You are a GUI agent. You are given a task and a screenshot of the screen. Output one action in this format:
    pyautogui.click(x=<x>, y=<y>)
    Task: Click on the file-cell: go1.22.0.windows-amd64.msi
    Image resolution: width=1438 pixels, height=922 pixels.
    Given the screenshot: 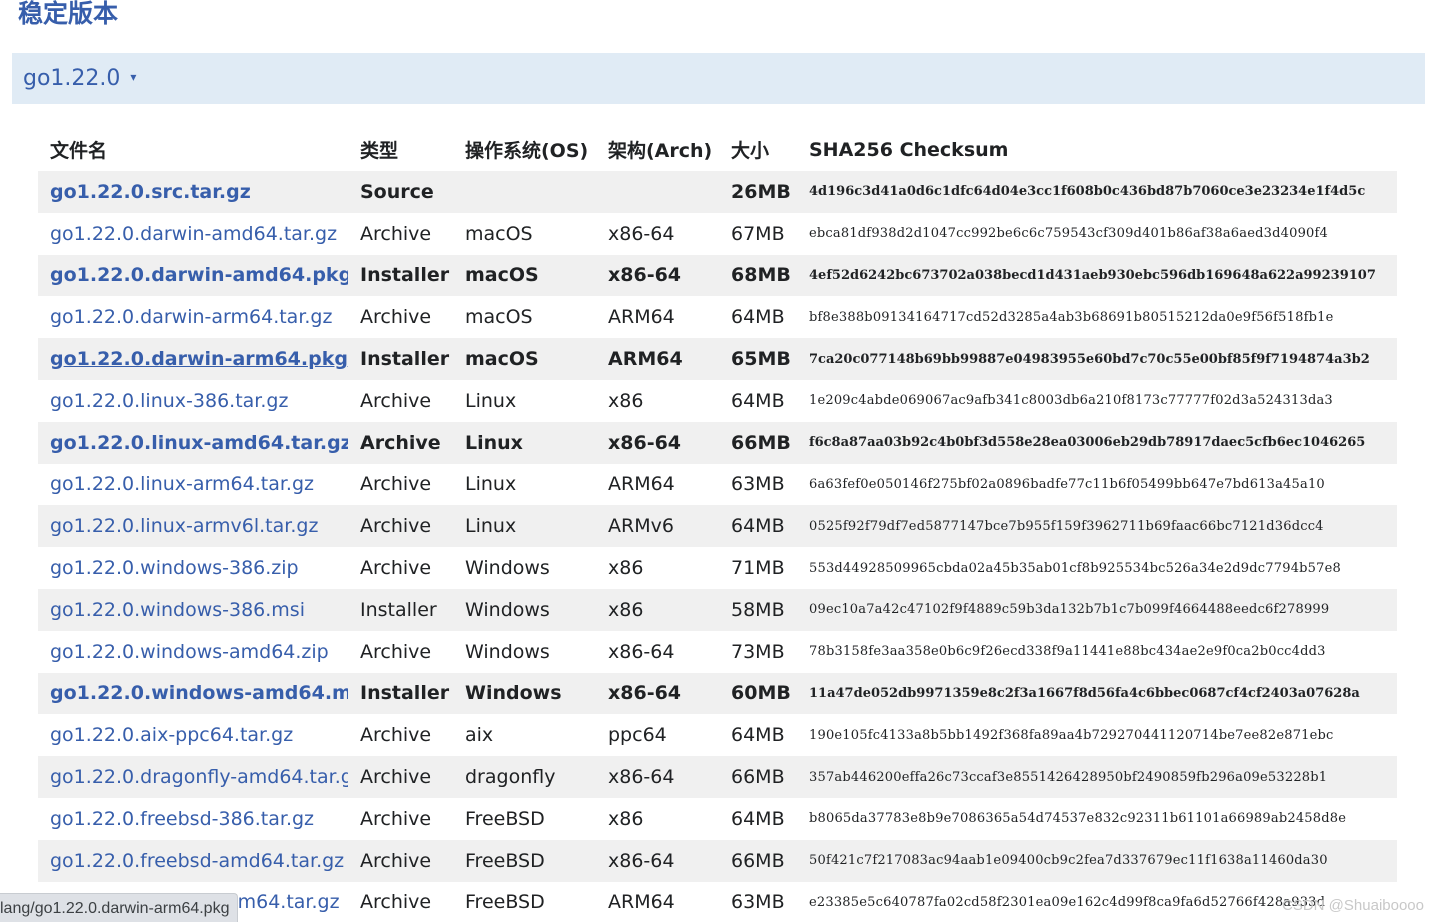 What is the action you would take?
    pyautogui.click(x=193, y=693)
    